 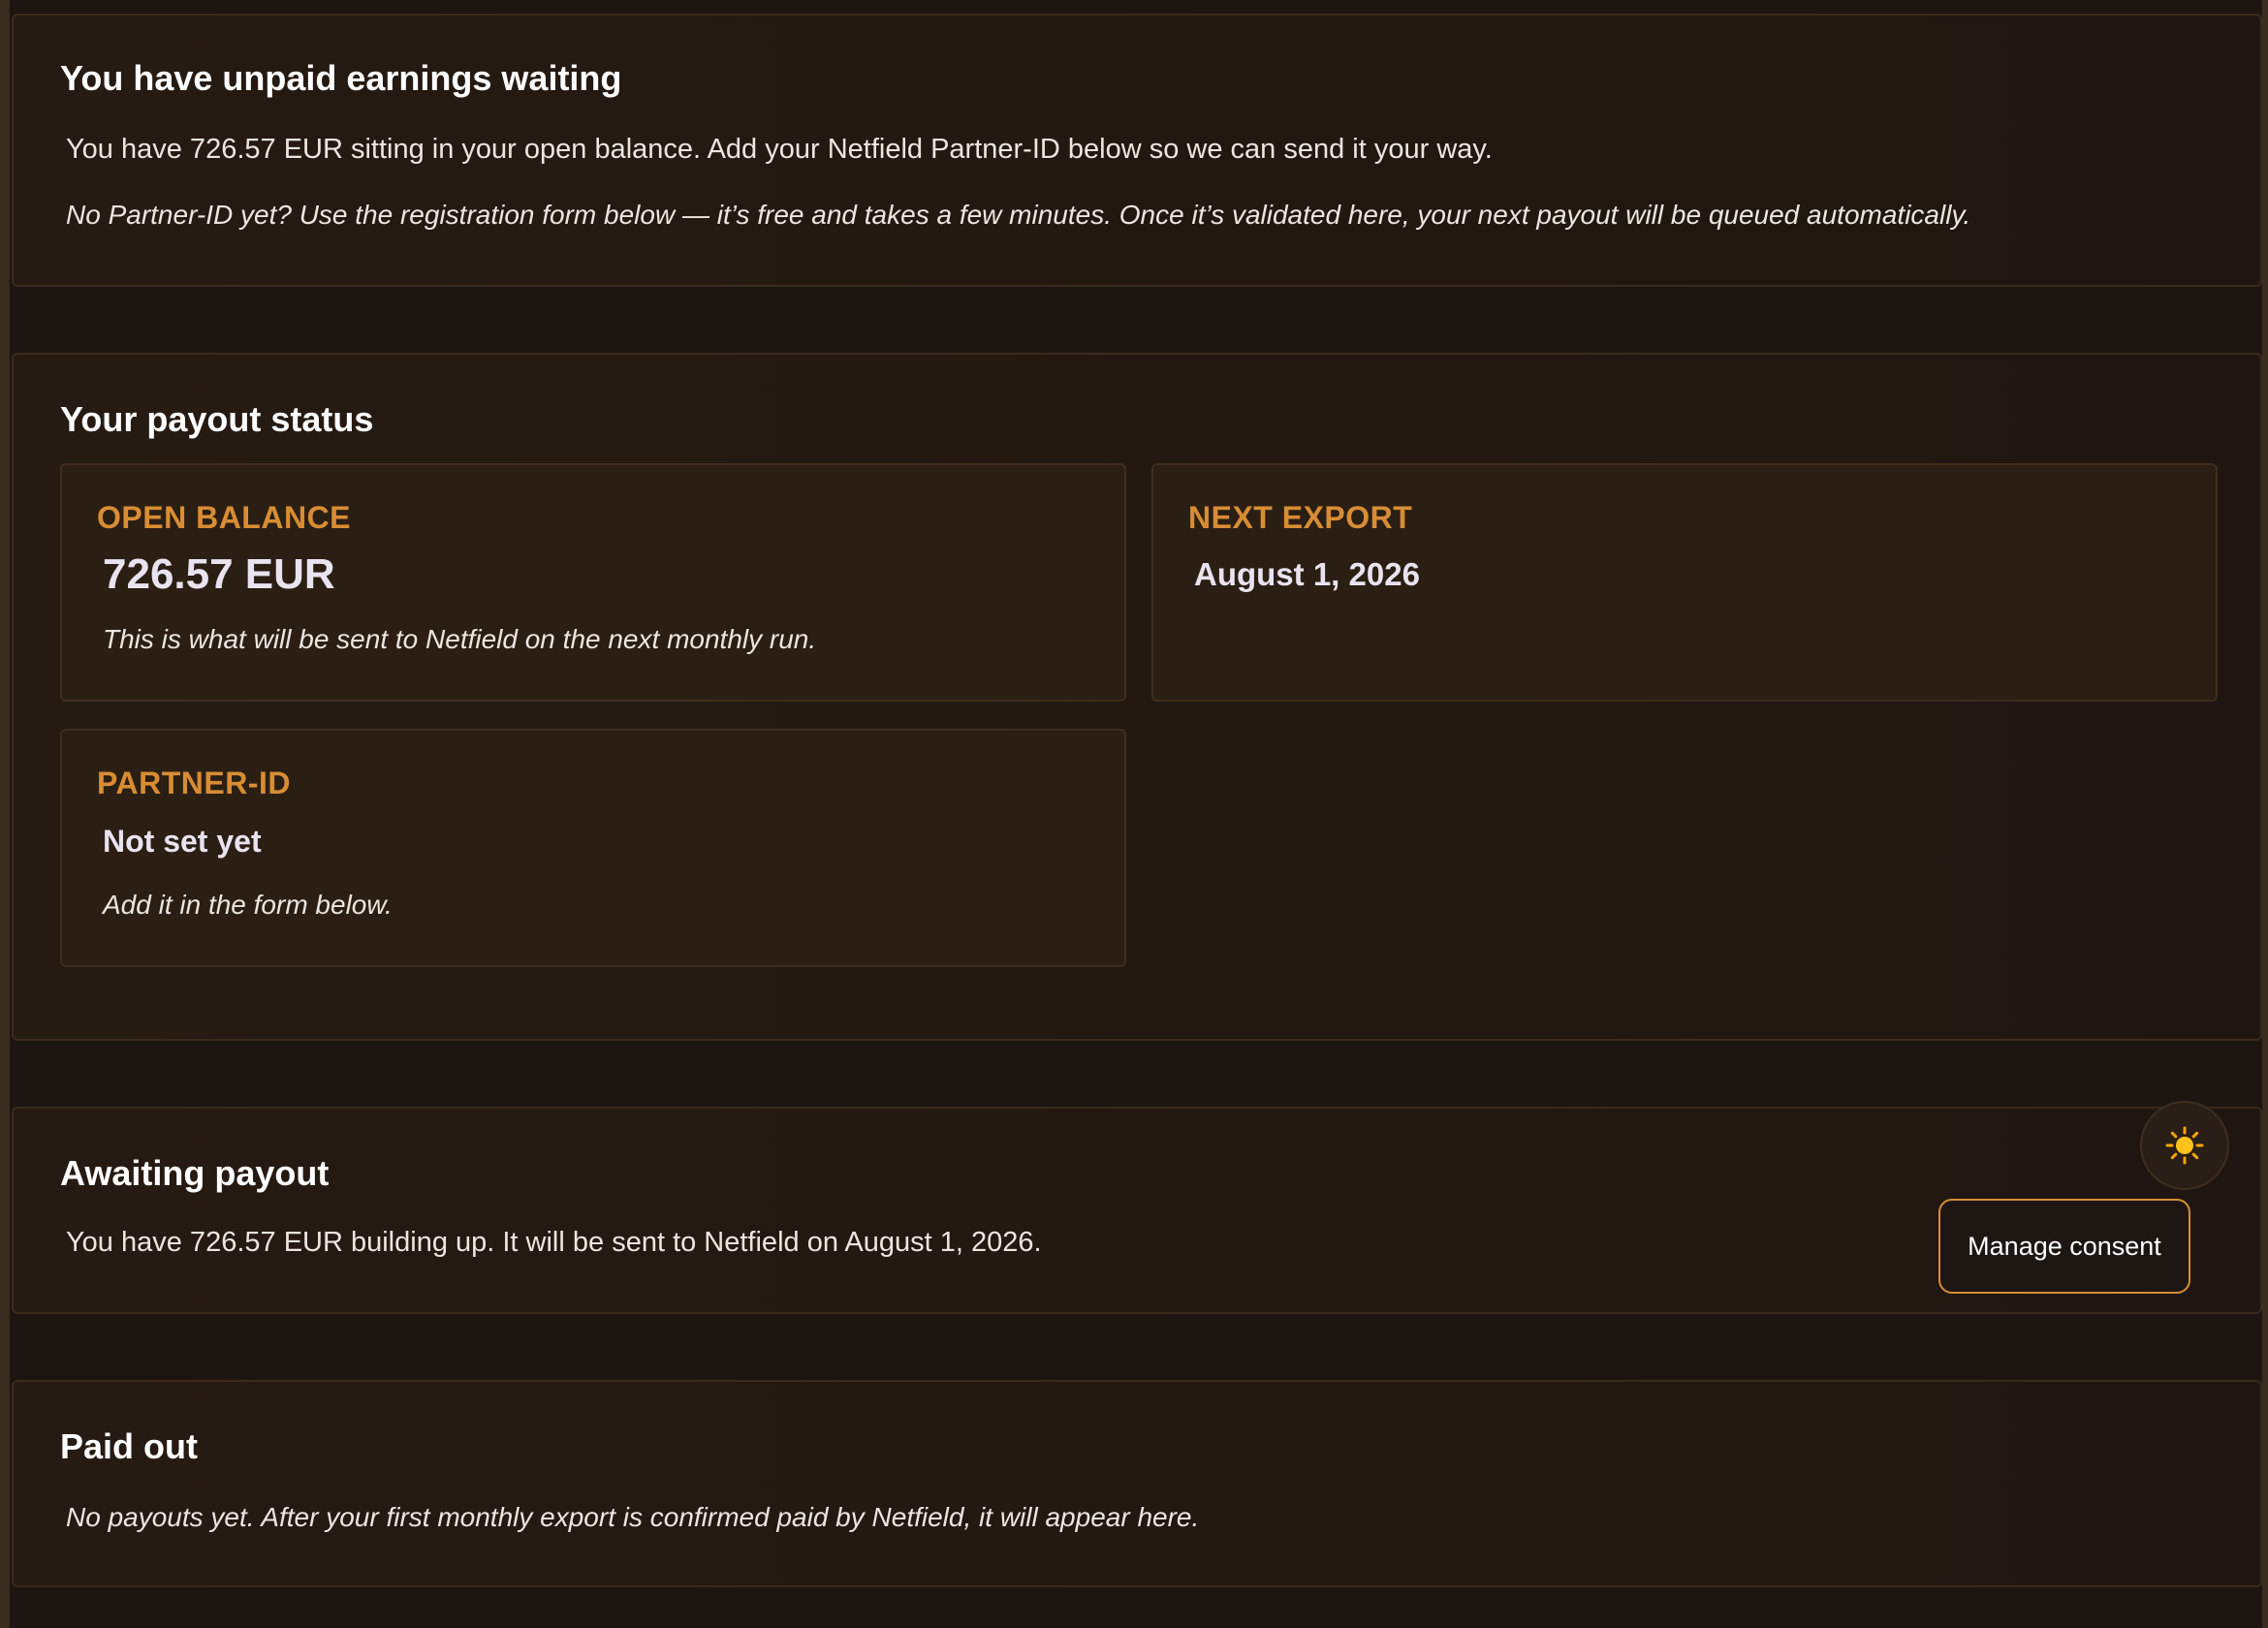 What do you see at coordinates (1307, 574) in the screenshot?
I see `next-export-value: August 1, 2026` at bounding box center [1307, 574].